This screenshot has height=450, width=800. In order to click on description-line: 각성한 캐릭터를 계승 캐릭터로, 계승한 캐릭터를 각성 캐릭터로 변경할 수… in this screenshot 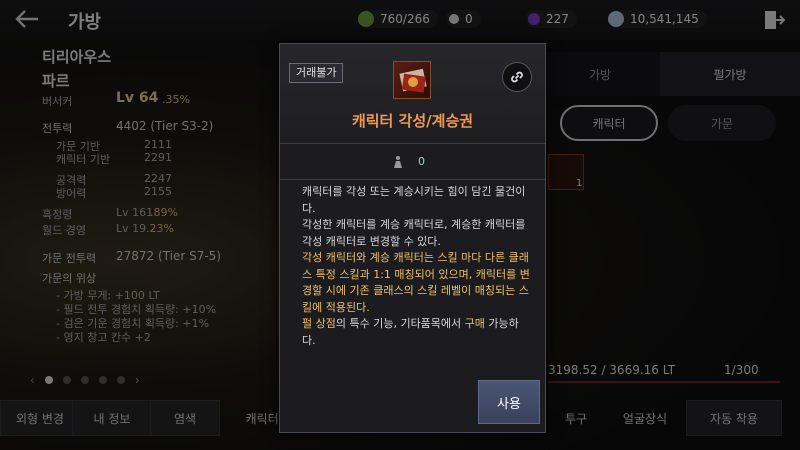, I will do `click(414, 233)`.